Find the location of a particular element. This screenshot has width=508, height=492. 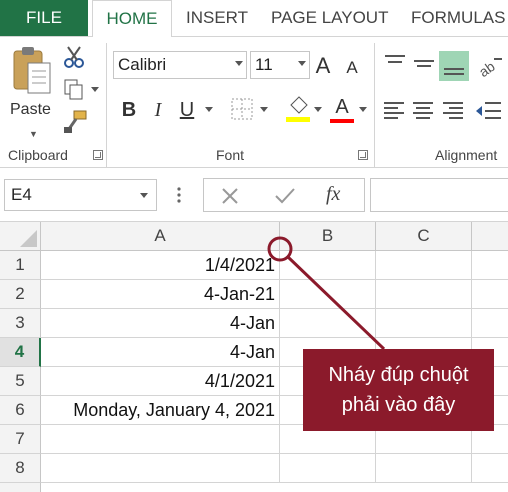

orientation-icon: ab is located at coordinates (491, 66).